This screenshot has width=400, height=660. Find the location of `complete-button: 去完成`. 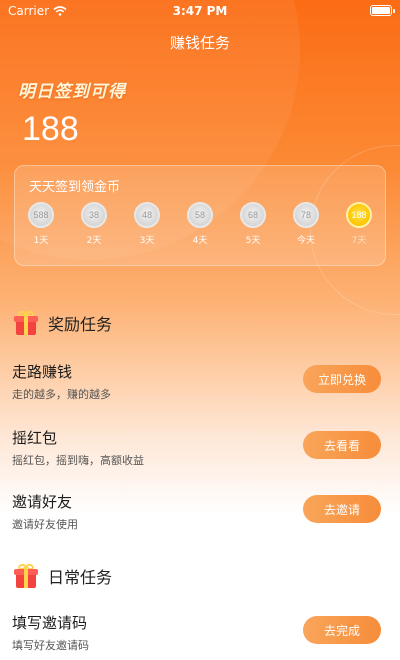

complete-button: 去完成 is located at coordinates (342, 630).